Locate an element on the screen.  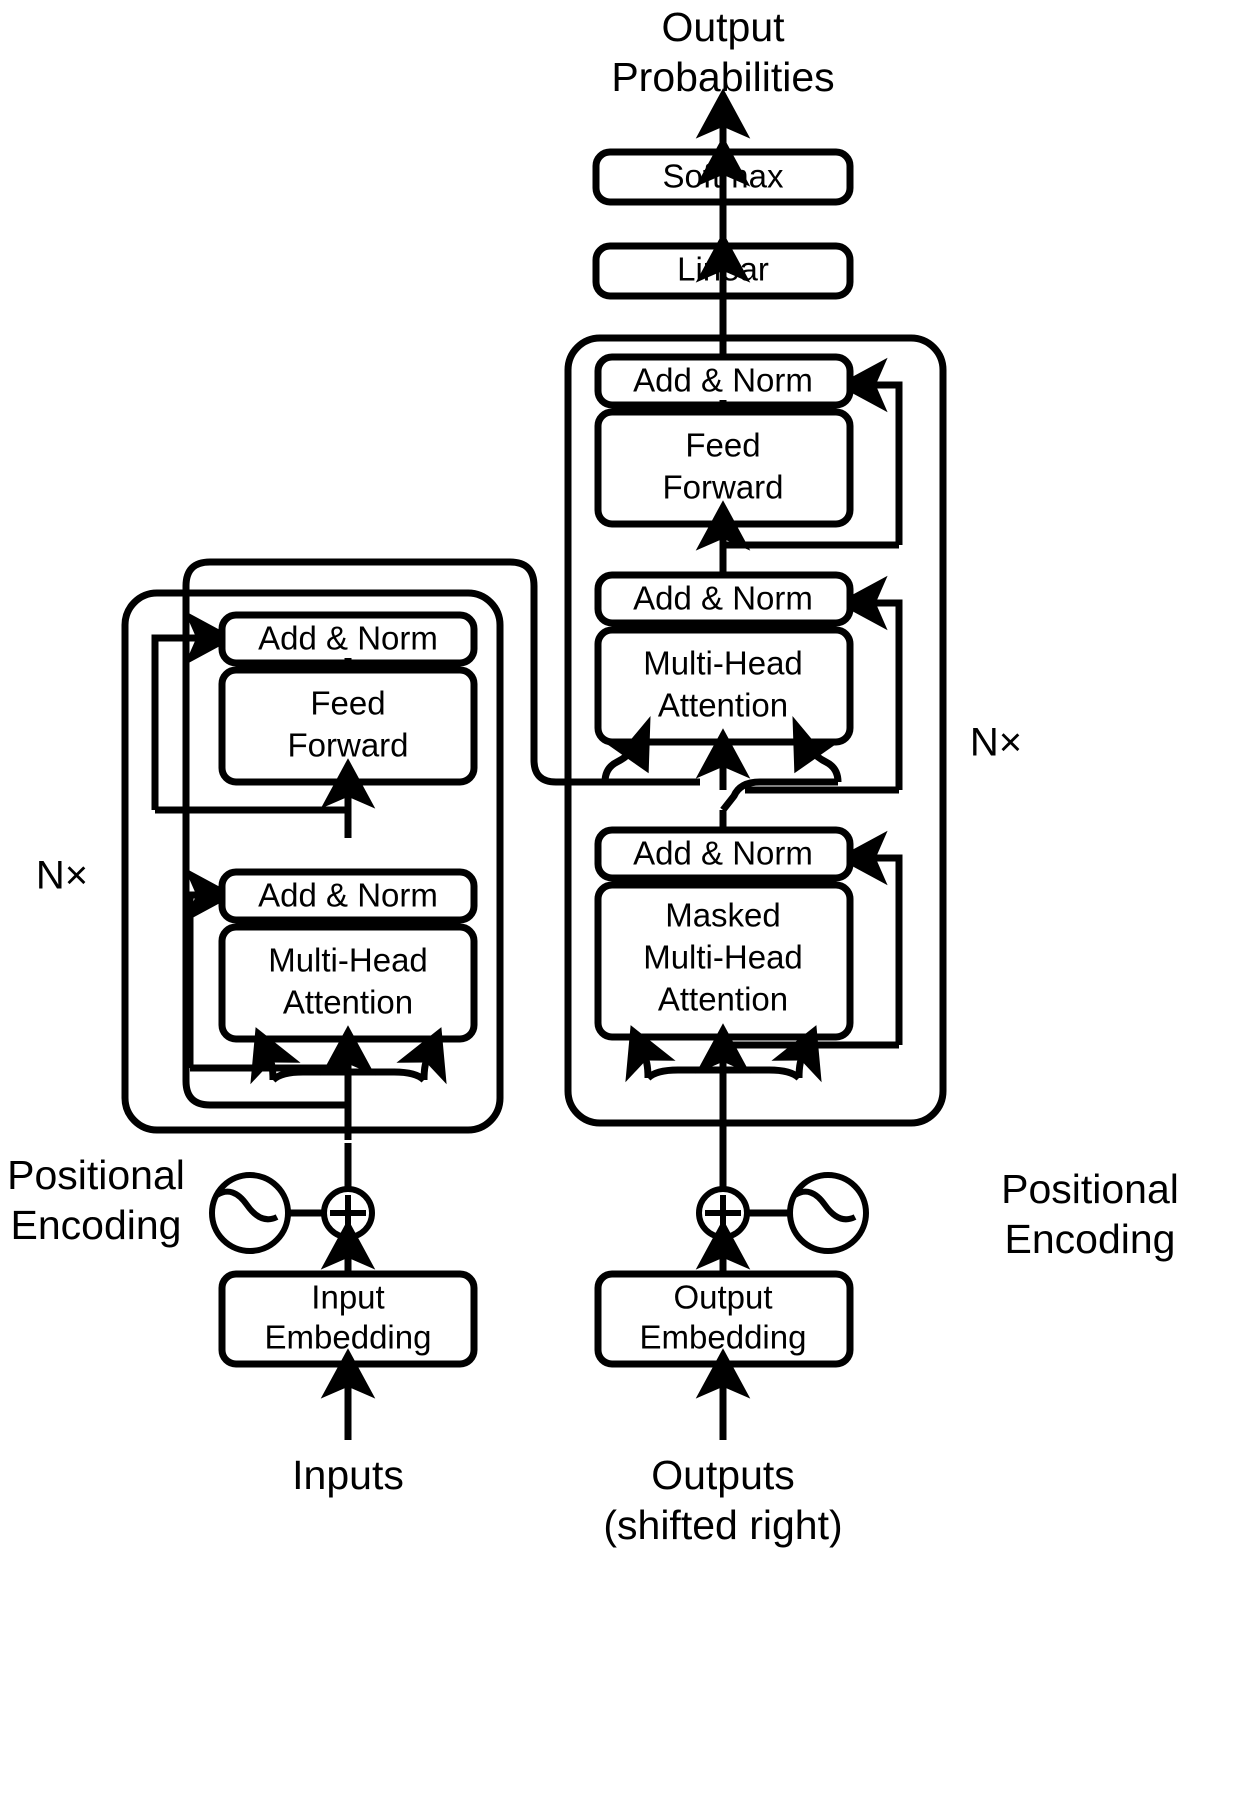
decoder-masked-attn-v-feed is located at coordinates (762, 1073).